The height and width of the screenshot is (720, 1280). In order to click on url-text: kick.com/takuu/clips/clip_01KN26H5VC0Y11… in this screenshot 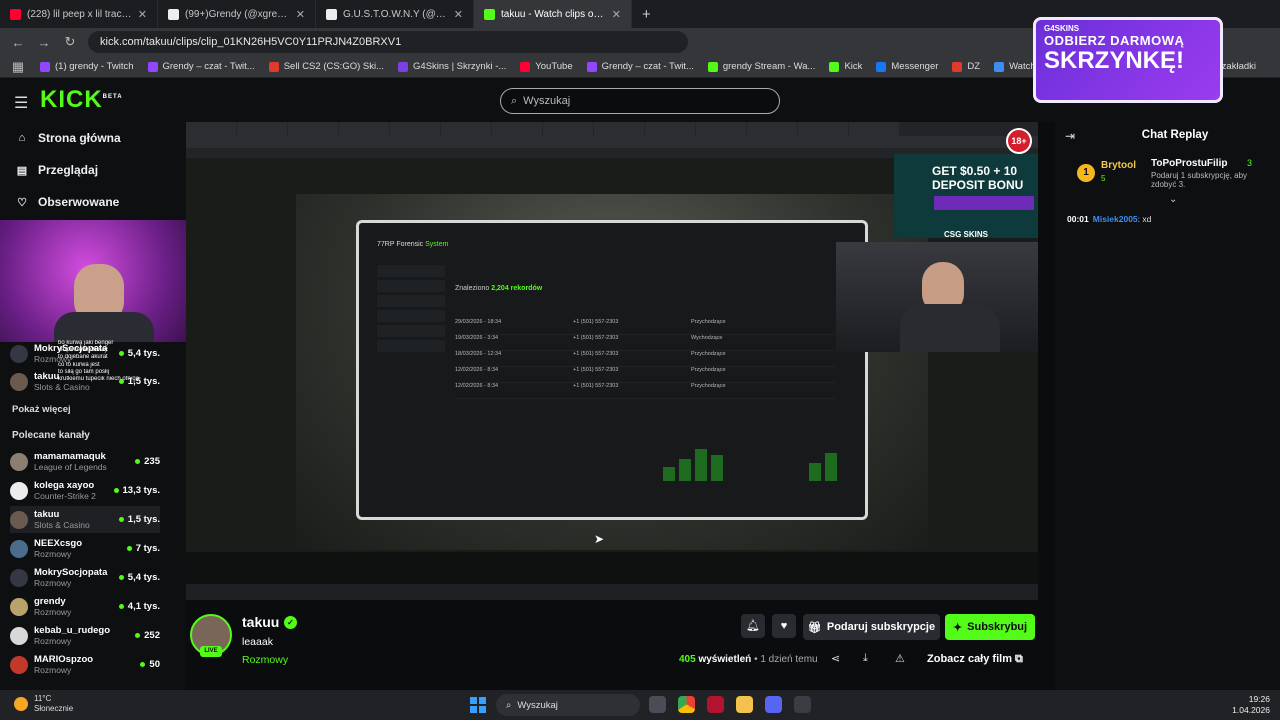, I will do `click(251, 42)`.